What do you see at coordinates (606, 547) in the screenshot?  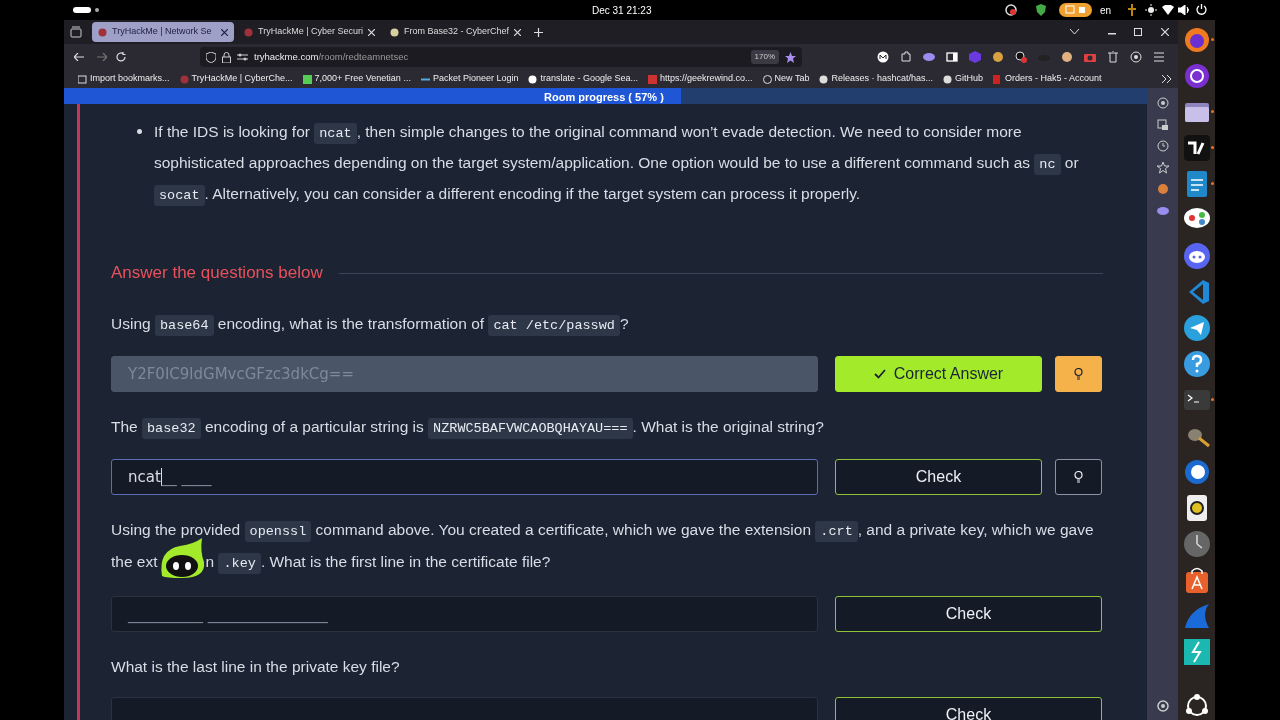 I see `question-text: Using the provided openssl command above. You created a certificate, which we gave the extension .crt , and a private key, which we gave the ext n .key . What is the first line in the certificate file?` at bounding box center [606, 547].